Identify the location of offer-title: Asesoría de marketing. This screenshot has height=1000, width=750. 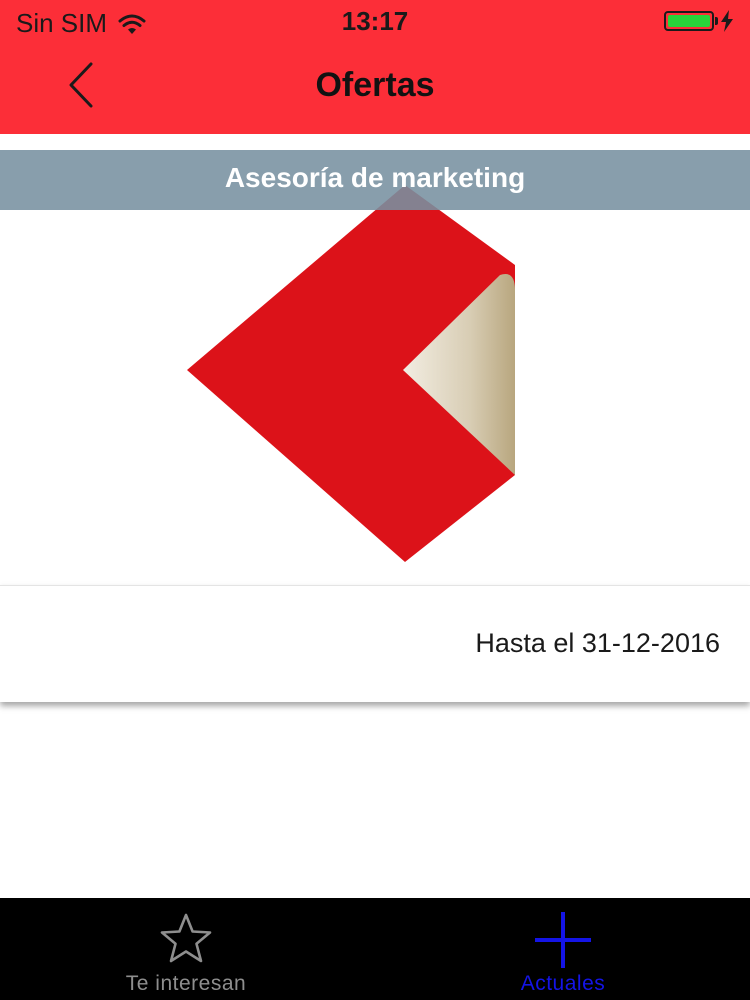
(375, 177).